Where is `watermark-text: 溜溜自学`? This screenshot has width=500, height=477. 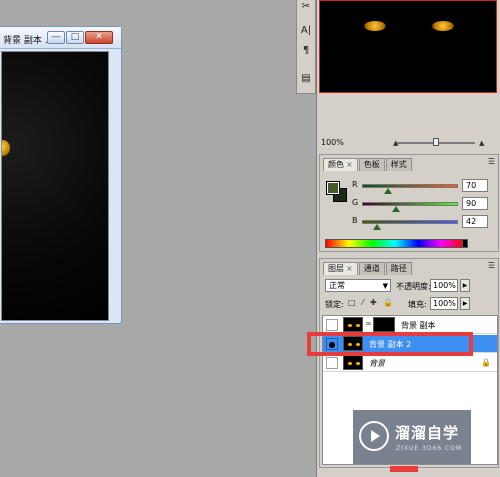 watermark-text: 溜溜自学 is located at coordinates (427, 433).